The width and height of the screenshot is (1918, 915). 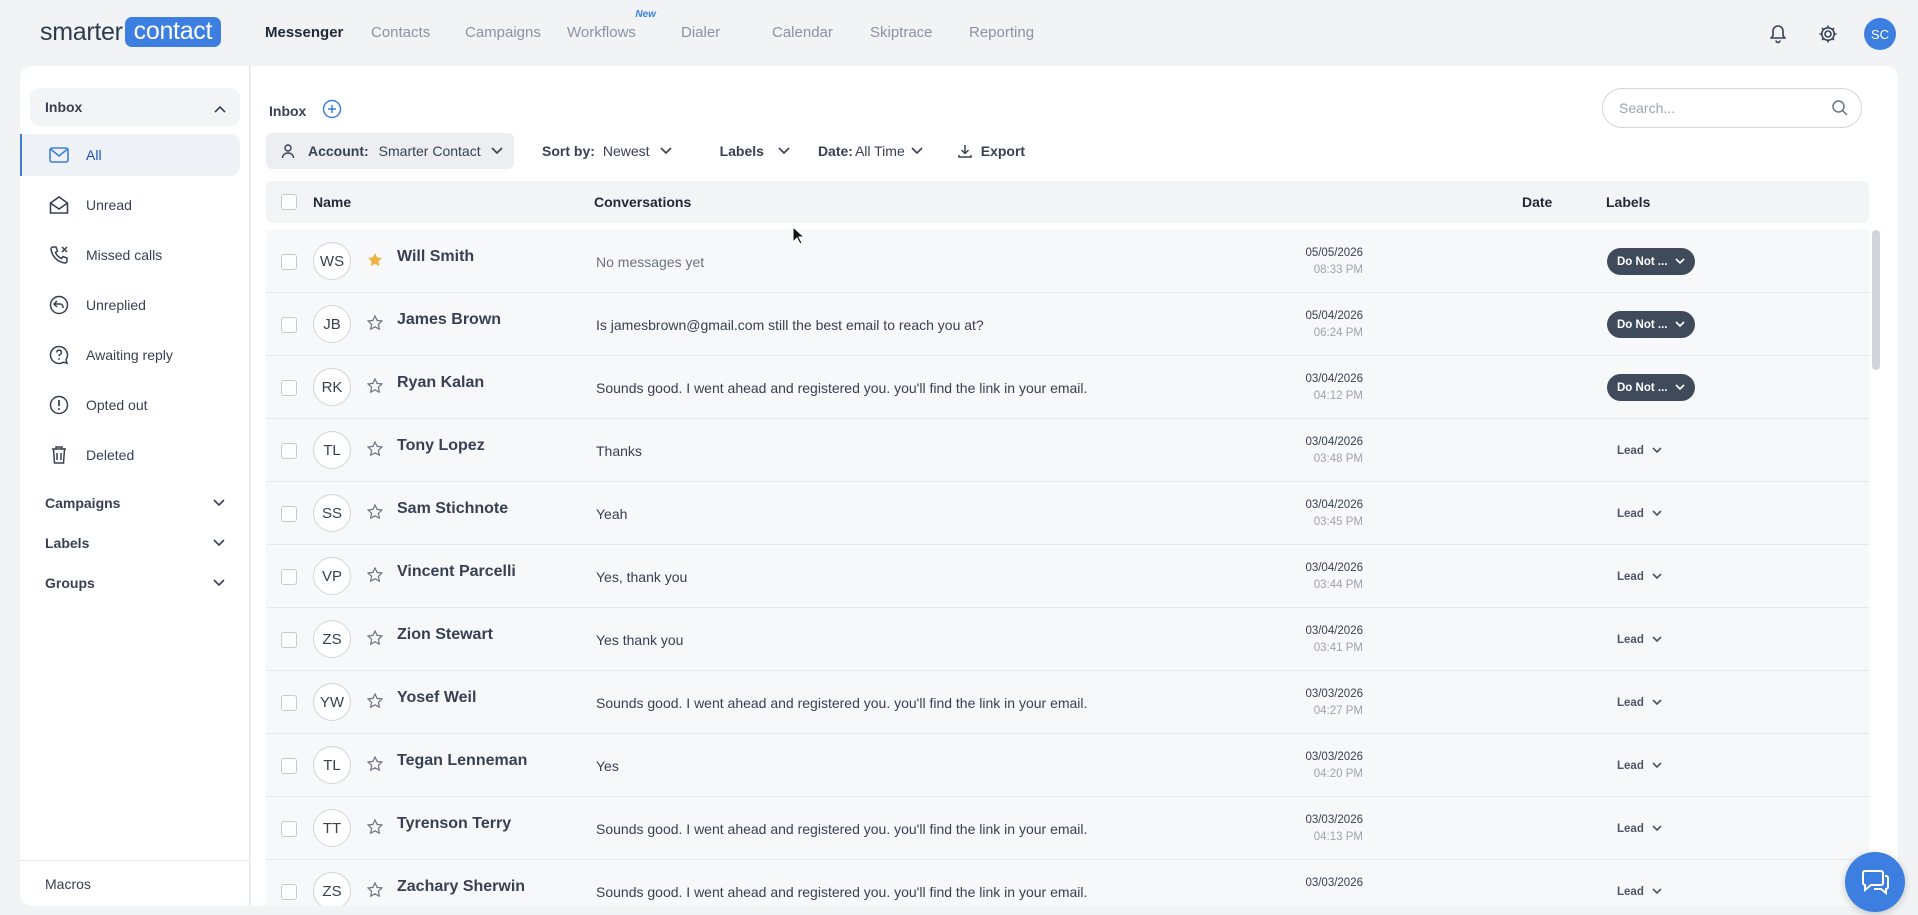 What do you see at coordinates (130, 355) in the screenshot?
I see `sidebar-item-awaiting-reply: Awaiting reply` at bounding box center [130, 355].